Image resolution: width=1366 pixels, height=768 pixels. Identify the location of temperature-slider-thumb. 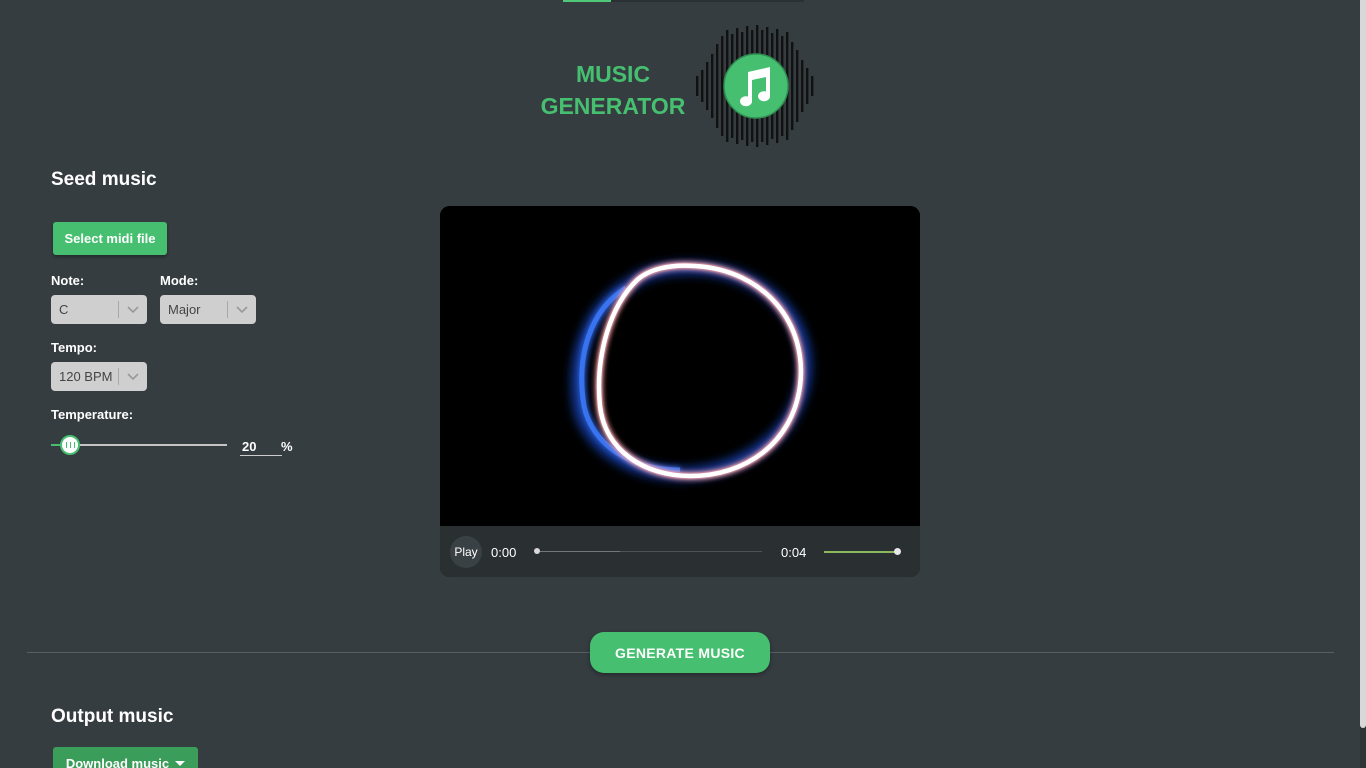
(70, 445).